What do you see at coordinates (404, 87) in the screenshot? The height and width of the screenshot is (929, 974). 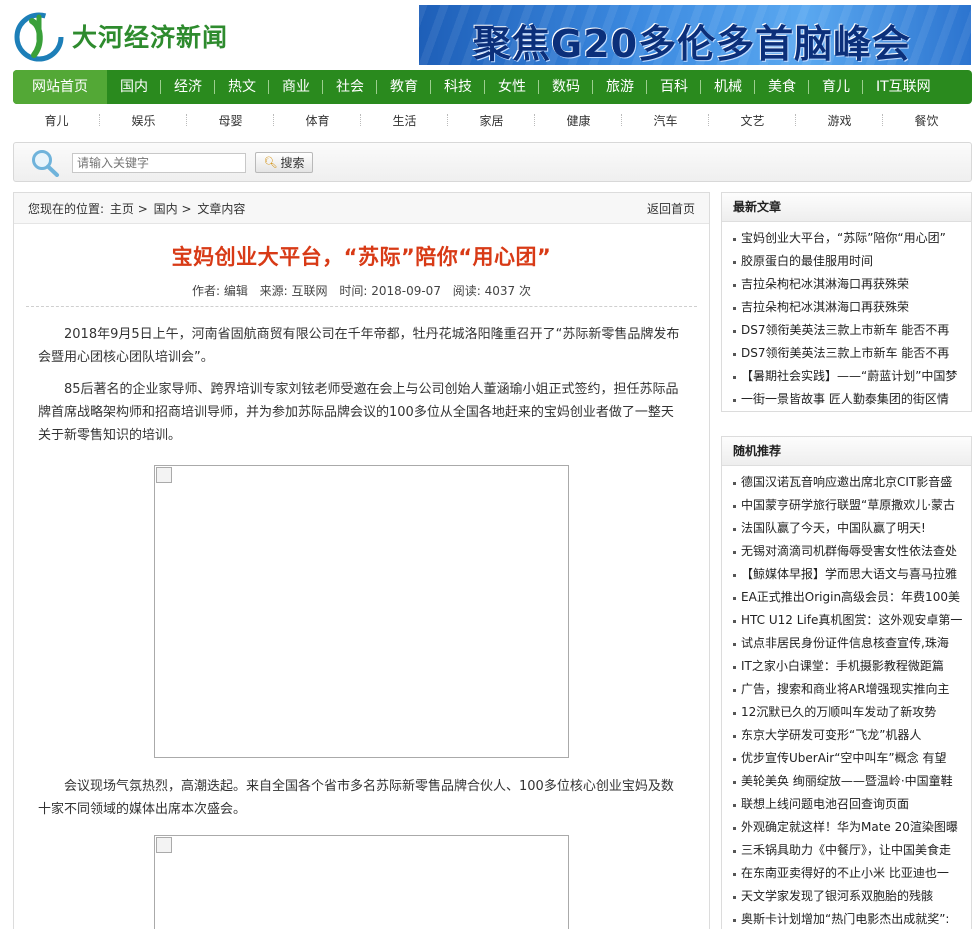 I see `nav-item: 教育` at bounding box center [404, 87].